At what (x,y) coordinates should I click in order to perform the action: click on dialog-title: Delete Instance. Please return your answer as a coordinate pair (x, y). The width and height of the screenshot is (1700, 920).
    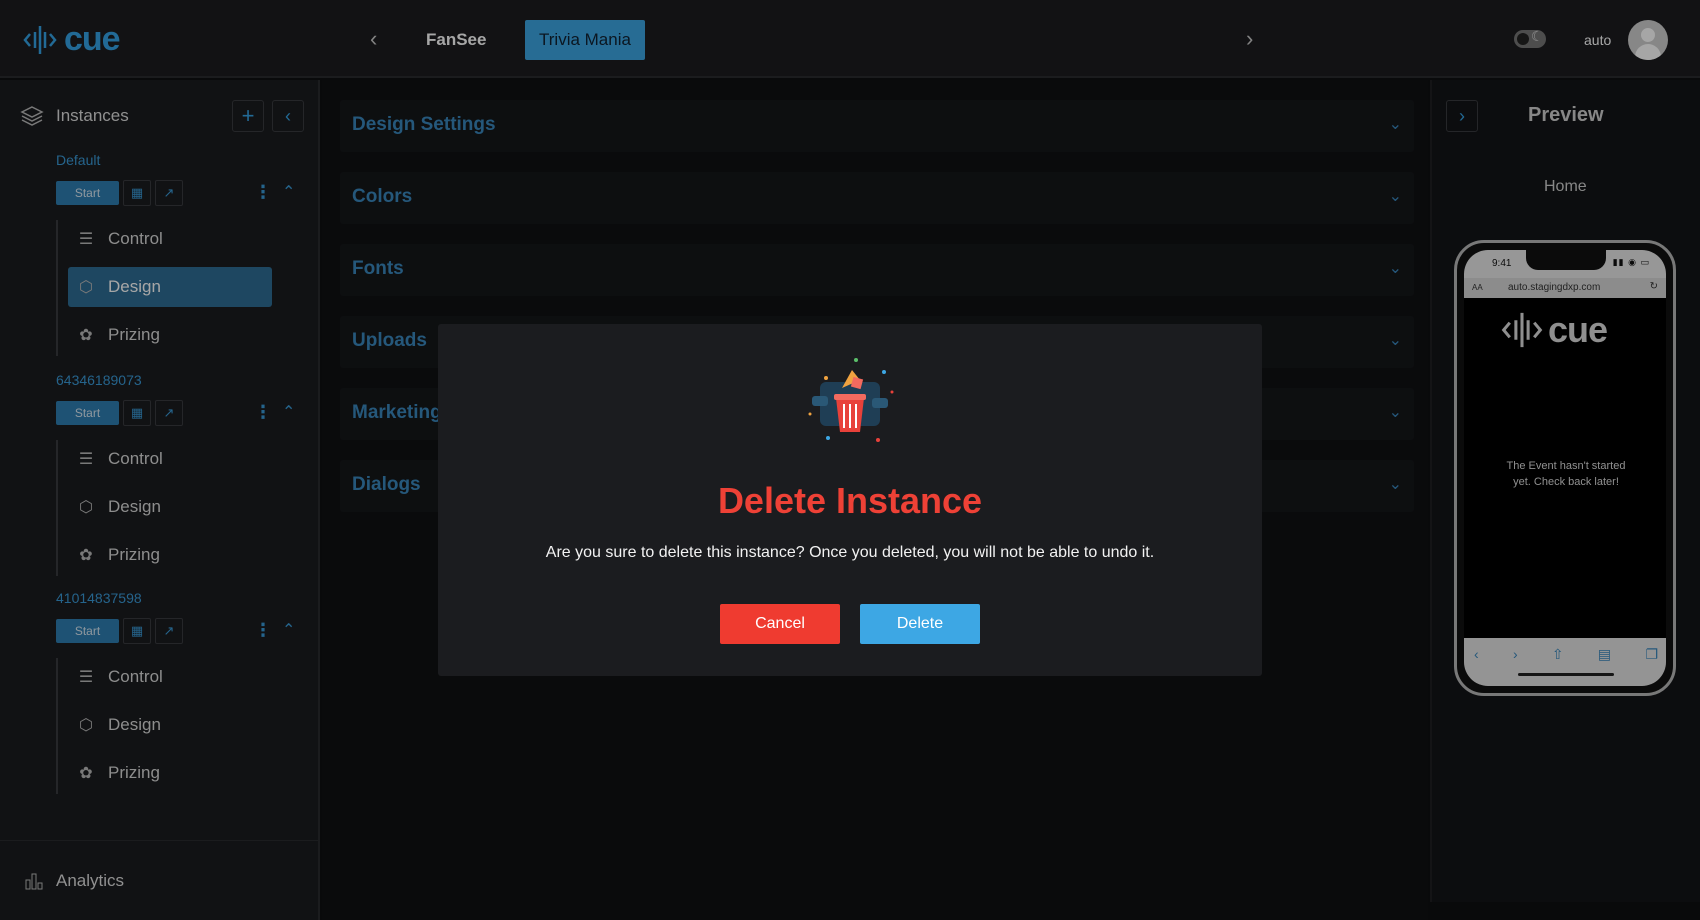
    Looking at the image, I should click on (850, 500).